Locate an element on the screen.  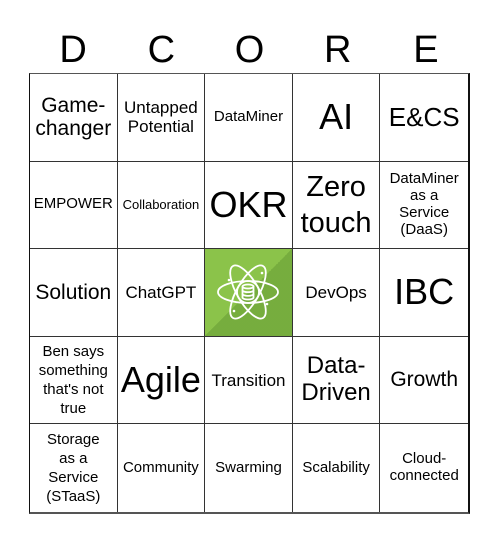
bingo-cell: Scalability is located at coordinates (337, 468).